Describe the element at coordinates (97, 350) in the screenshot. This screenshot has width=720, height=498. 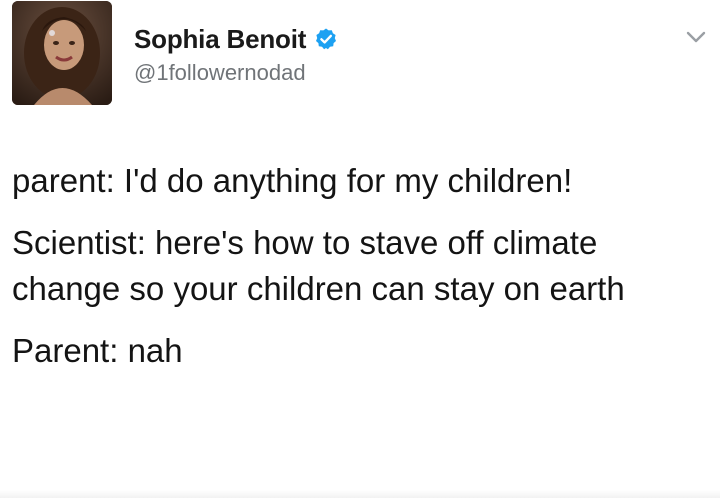
I see `tweet-line: Parent: nah` at that location.